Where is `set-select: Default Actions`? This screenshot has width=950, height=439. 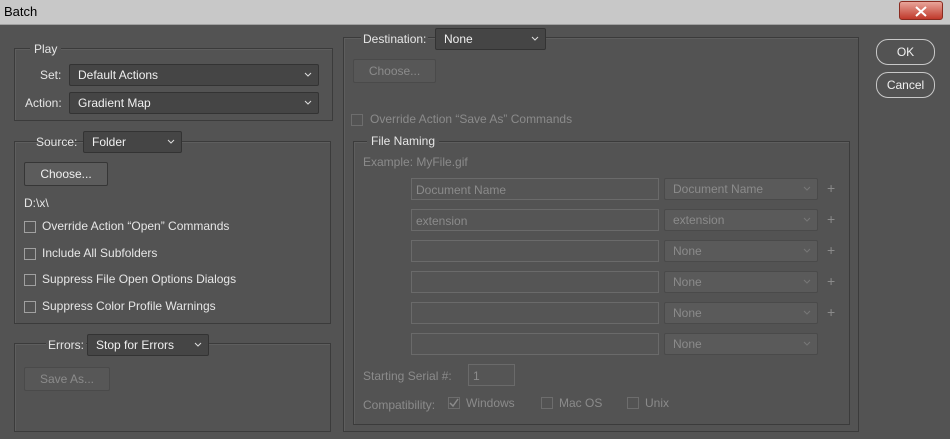 set-select: Default Actions is located at coordinates (194, 75).